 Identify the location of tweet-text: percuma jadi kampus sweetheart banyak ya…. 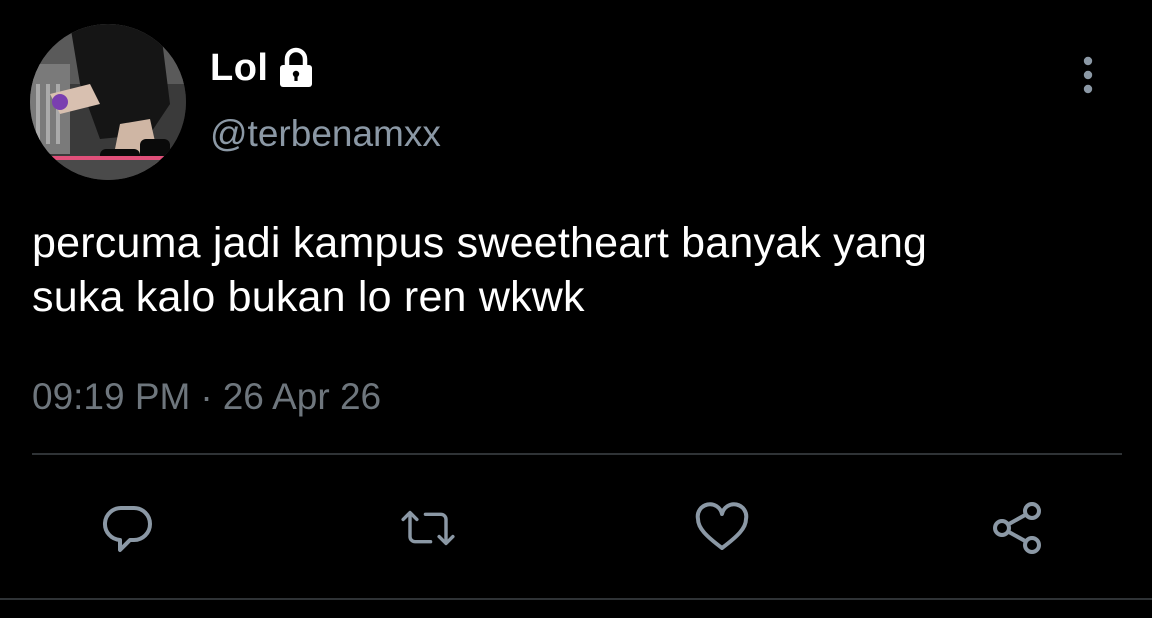
(480, 270).